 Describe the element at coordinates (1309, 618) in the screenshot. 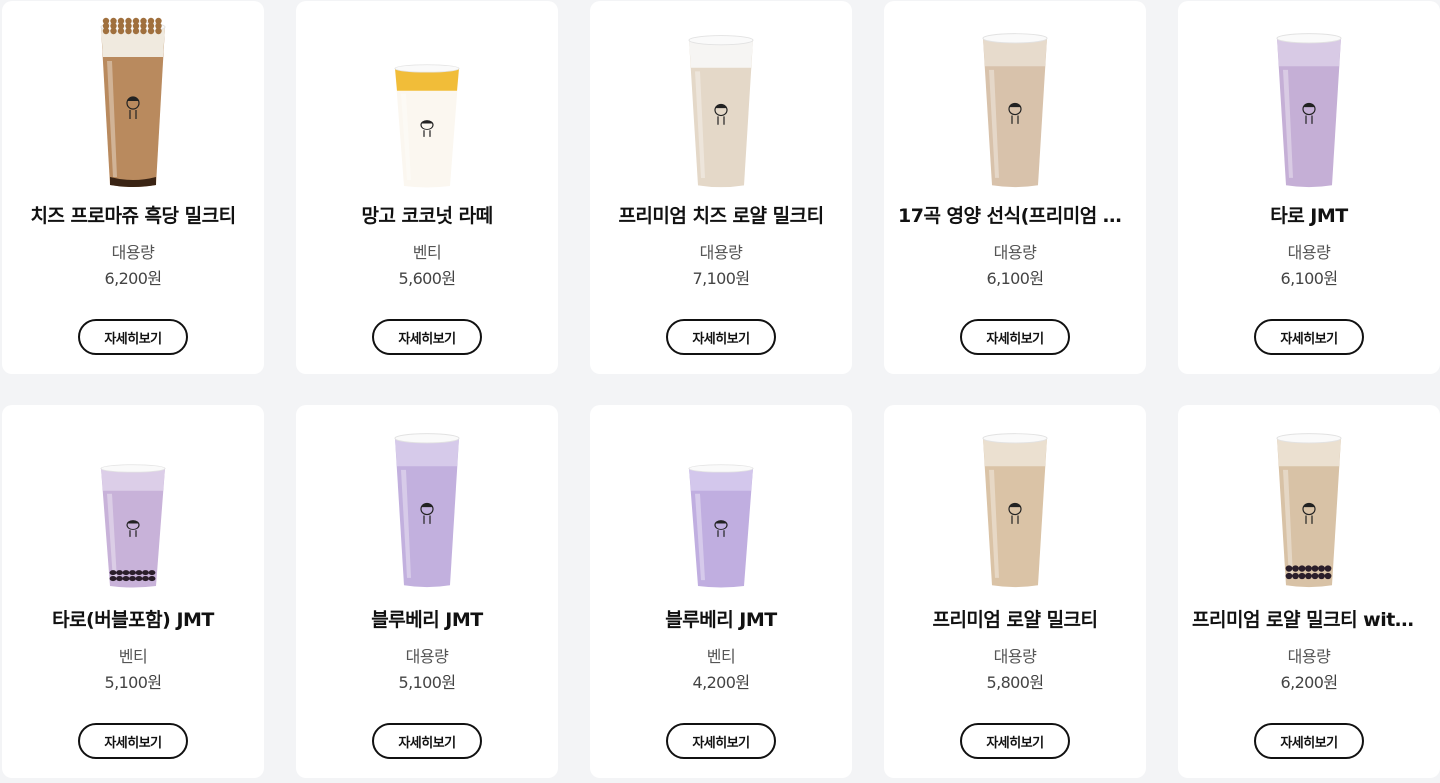

I see `product-name: 프리미엄 로얄 밀크티 with 펄` at that location.